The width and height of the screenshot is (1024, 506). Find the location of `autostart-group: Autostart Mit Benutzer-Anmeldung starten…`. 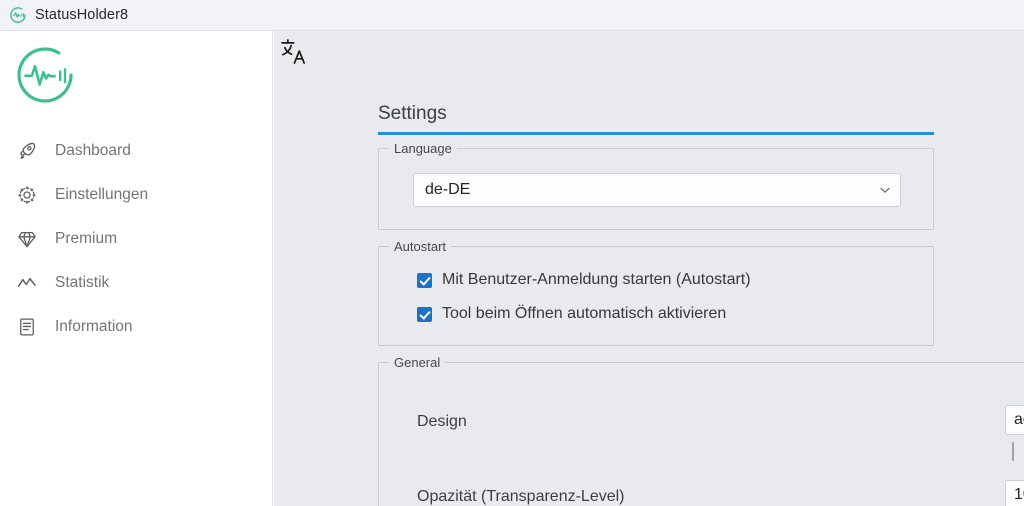

autostart-group: Autostart Mit Benutzer-Anmeldung starten… is located at coordinates (656, 292).